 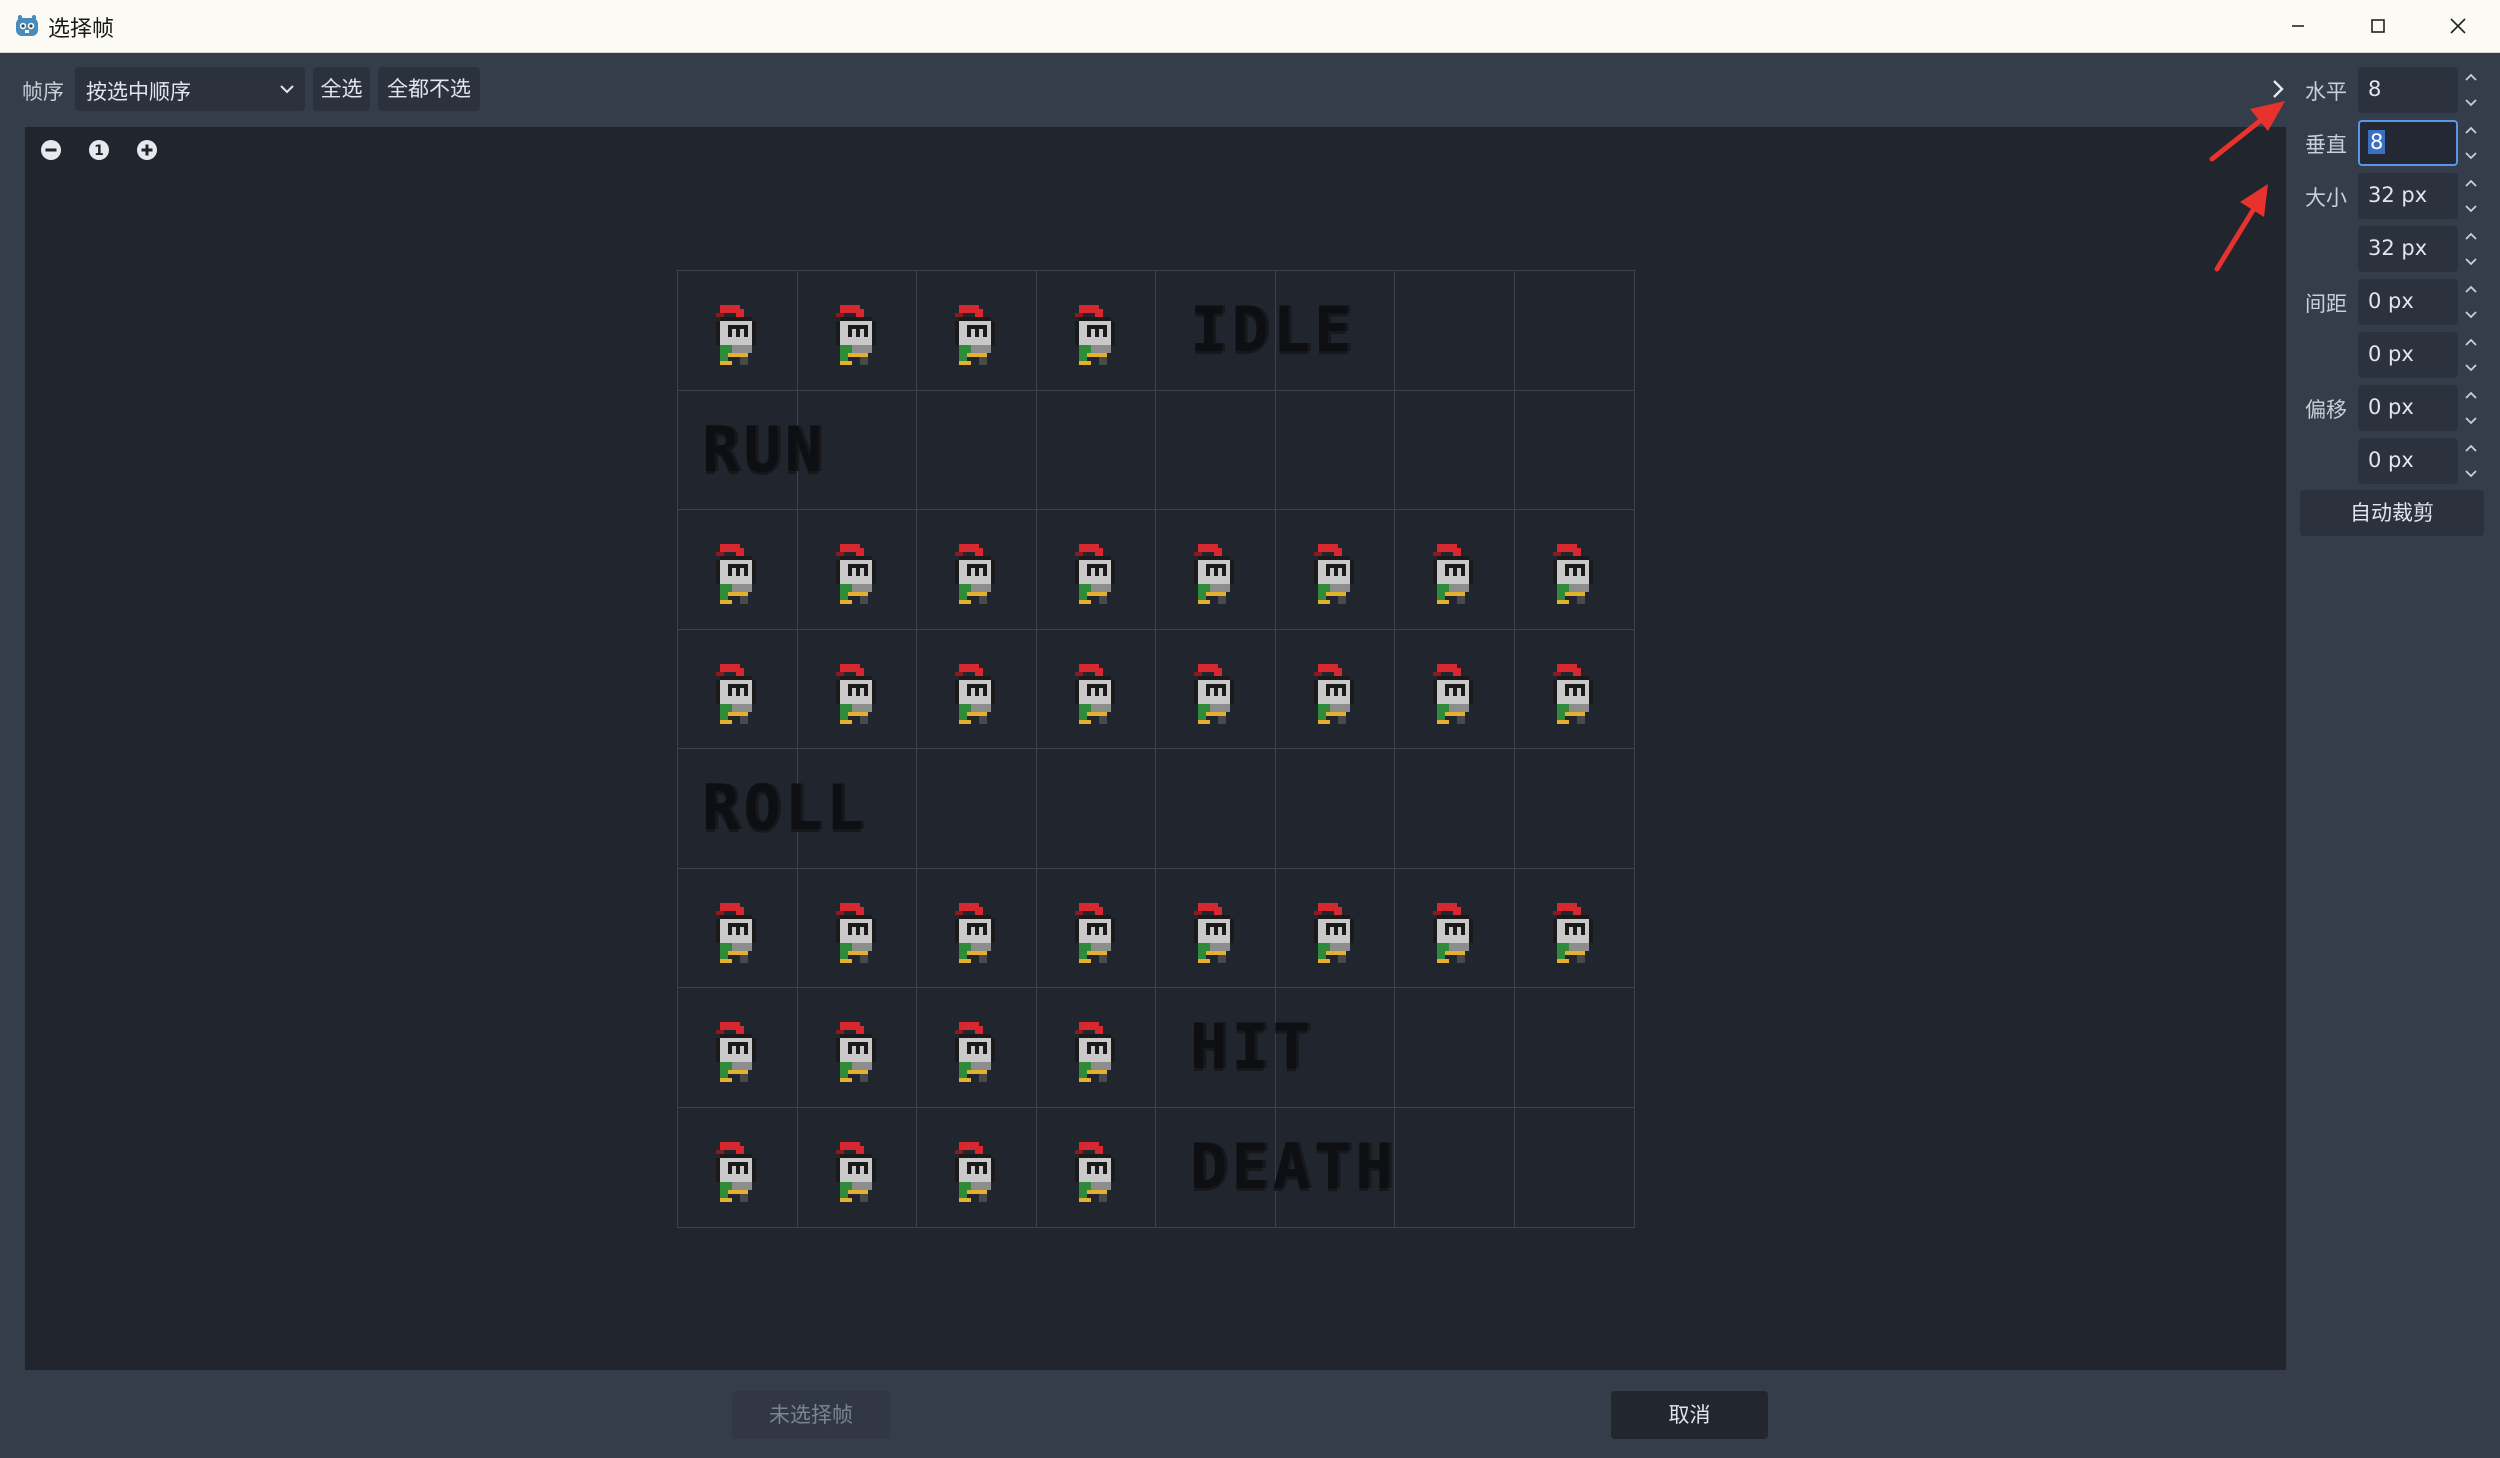 What do you see at coordinates (341, 89) in the screenshot?
I see `select-all-button: 全选` at bounding box center [341, 89].